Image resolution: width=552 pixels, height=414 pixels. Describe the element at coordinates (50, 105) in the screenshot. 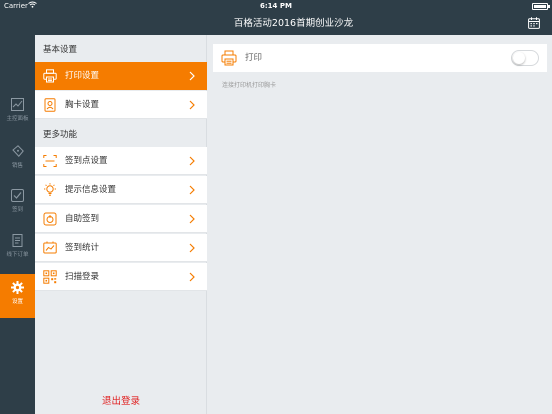

I see `badge-icon` at that location.